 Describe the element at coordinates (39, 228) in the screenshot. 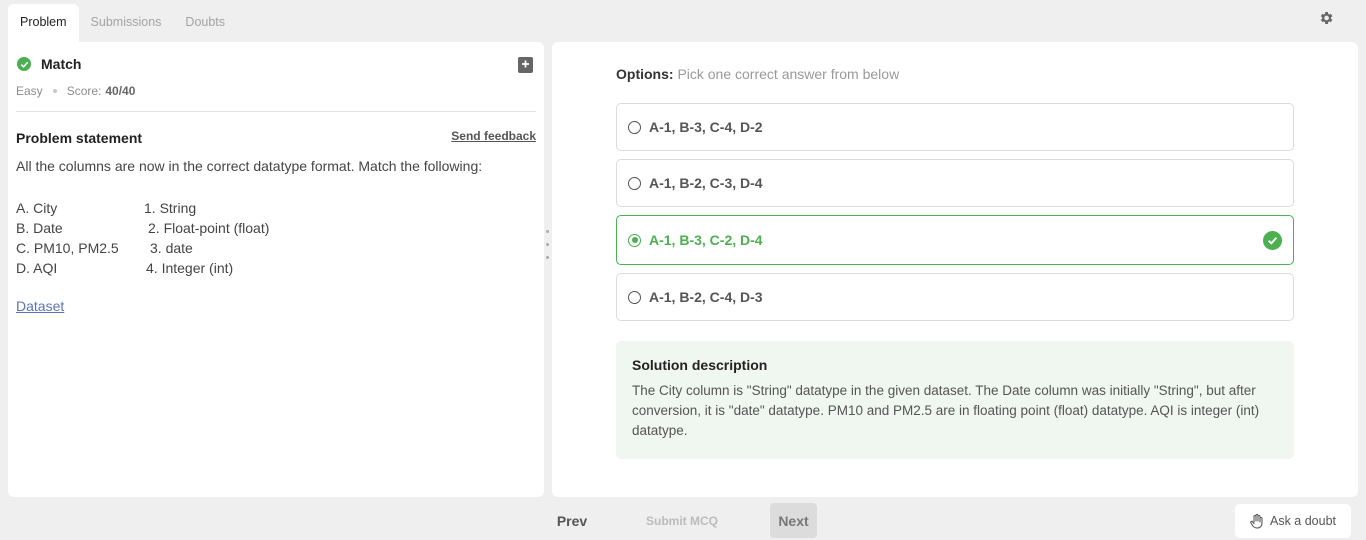

I see `match-left: B. Date` at that location.